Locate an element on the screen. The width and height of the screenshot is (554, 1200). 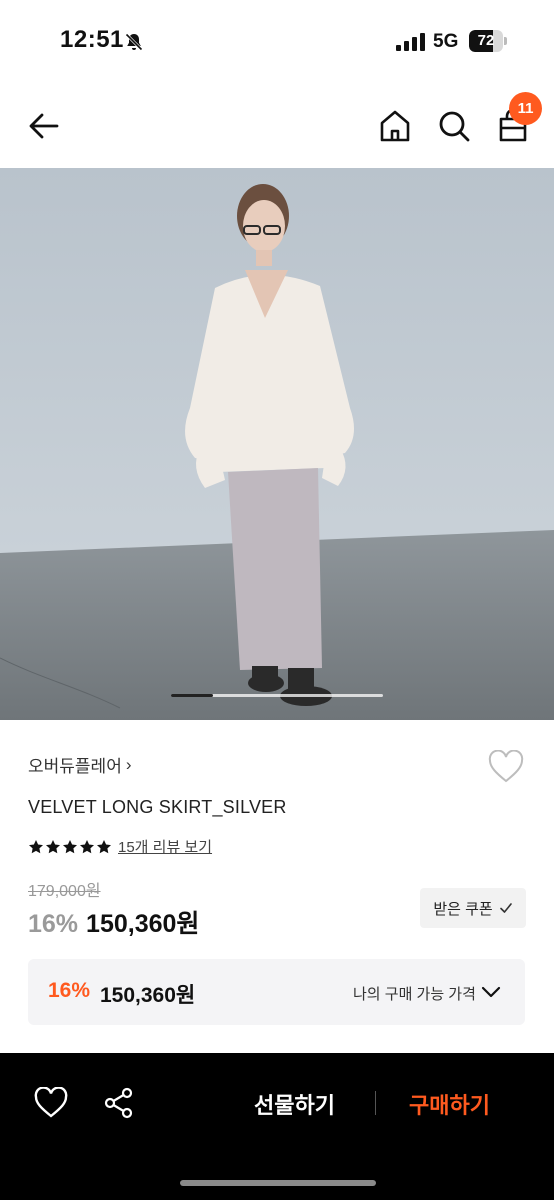
discount-rate: 16% is located at coordinates (53, 924).